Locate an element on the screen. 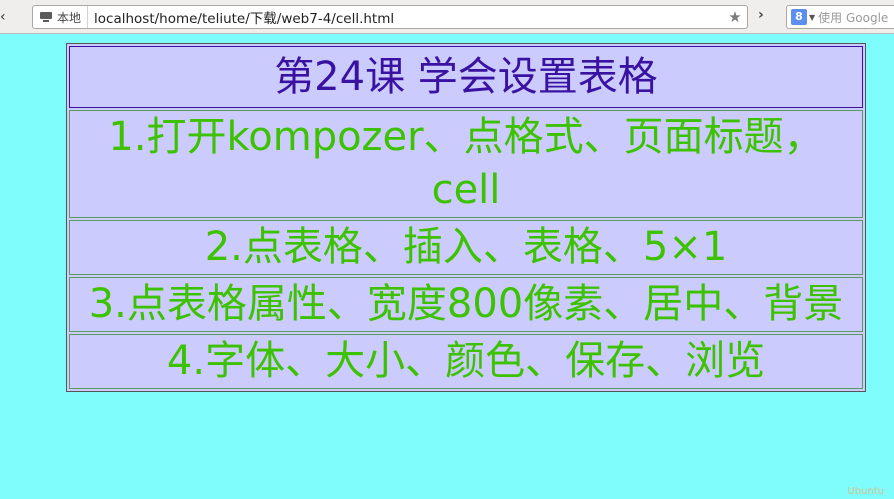 Image resolution: width=894 pixels, height=499 pixels. site-identity: 本地 is located at coordinates (61, 17).